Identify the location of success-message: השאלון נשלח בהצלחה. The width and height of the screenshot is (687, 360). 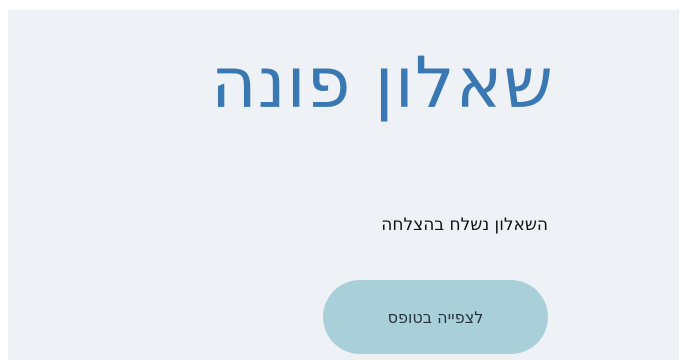
(464, 225).